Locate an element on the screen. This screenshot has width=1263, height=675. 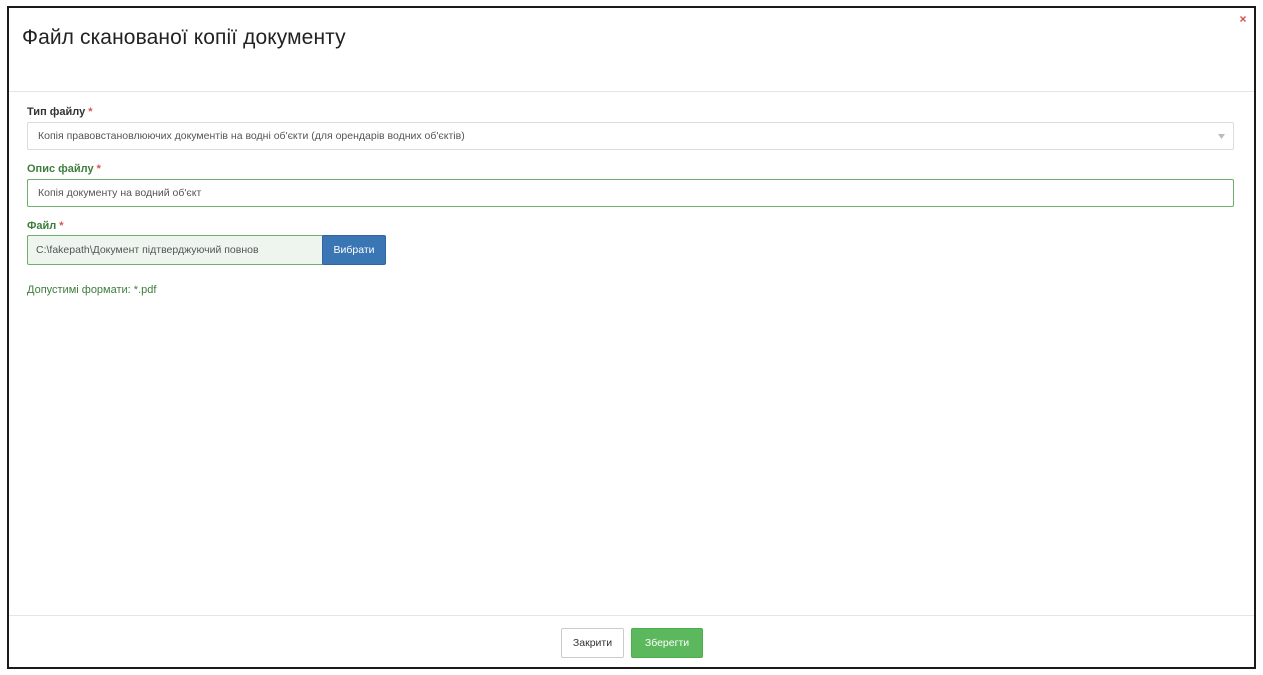
file-description-input is located at coordinates (630, 193).